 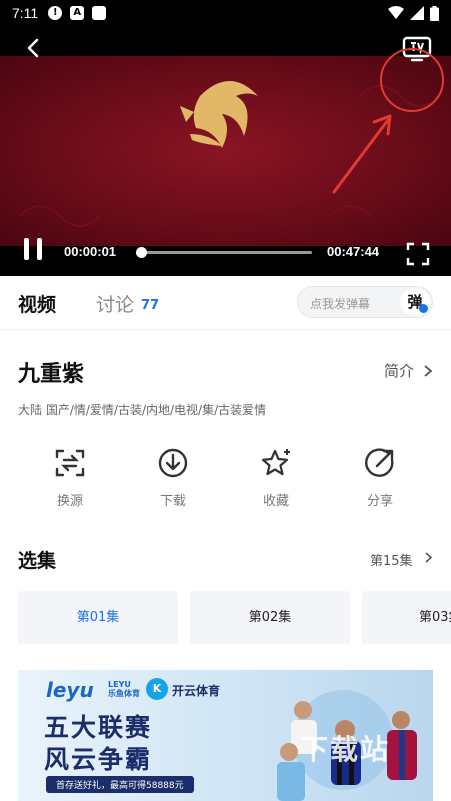 I want to click on ad-promo: 首存送好礼，最高可得58888元, so click(x=120, y=784).